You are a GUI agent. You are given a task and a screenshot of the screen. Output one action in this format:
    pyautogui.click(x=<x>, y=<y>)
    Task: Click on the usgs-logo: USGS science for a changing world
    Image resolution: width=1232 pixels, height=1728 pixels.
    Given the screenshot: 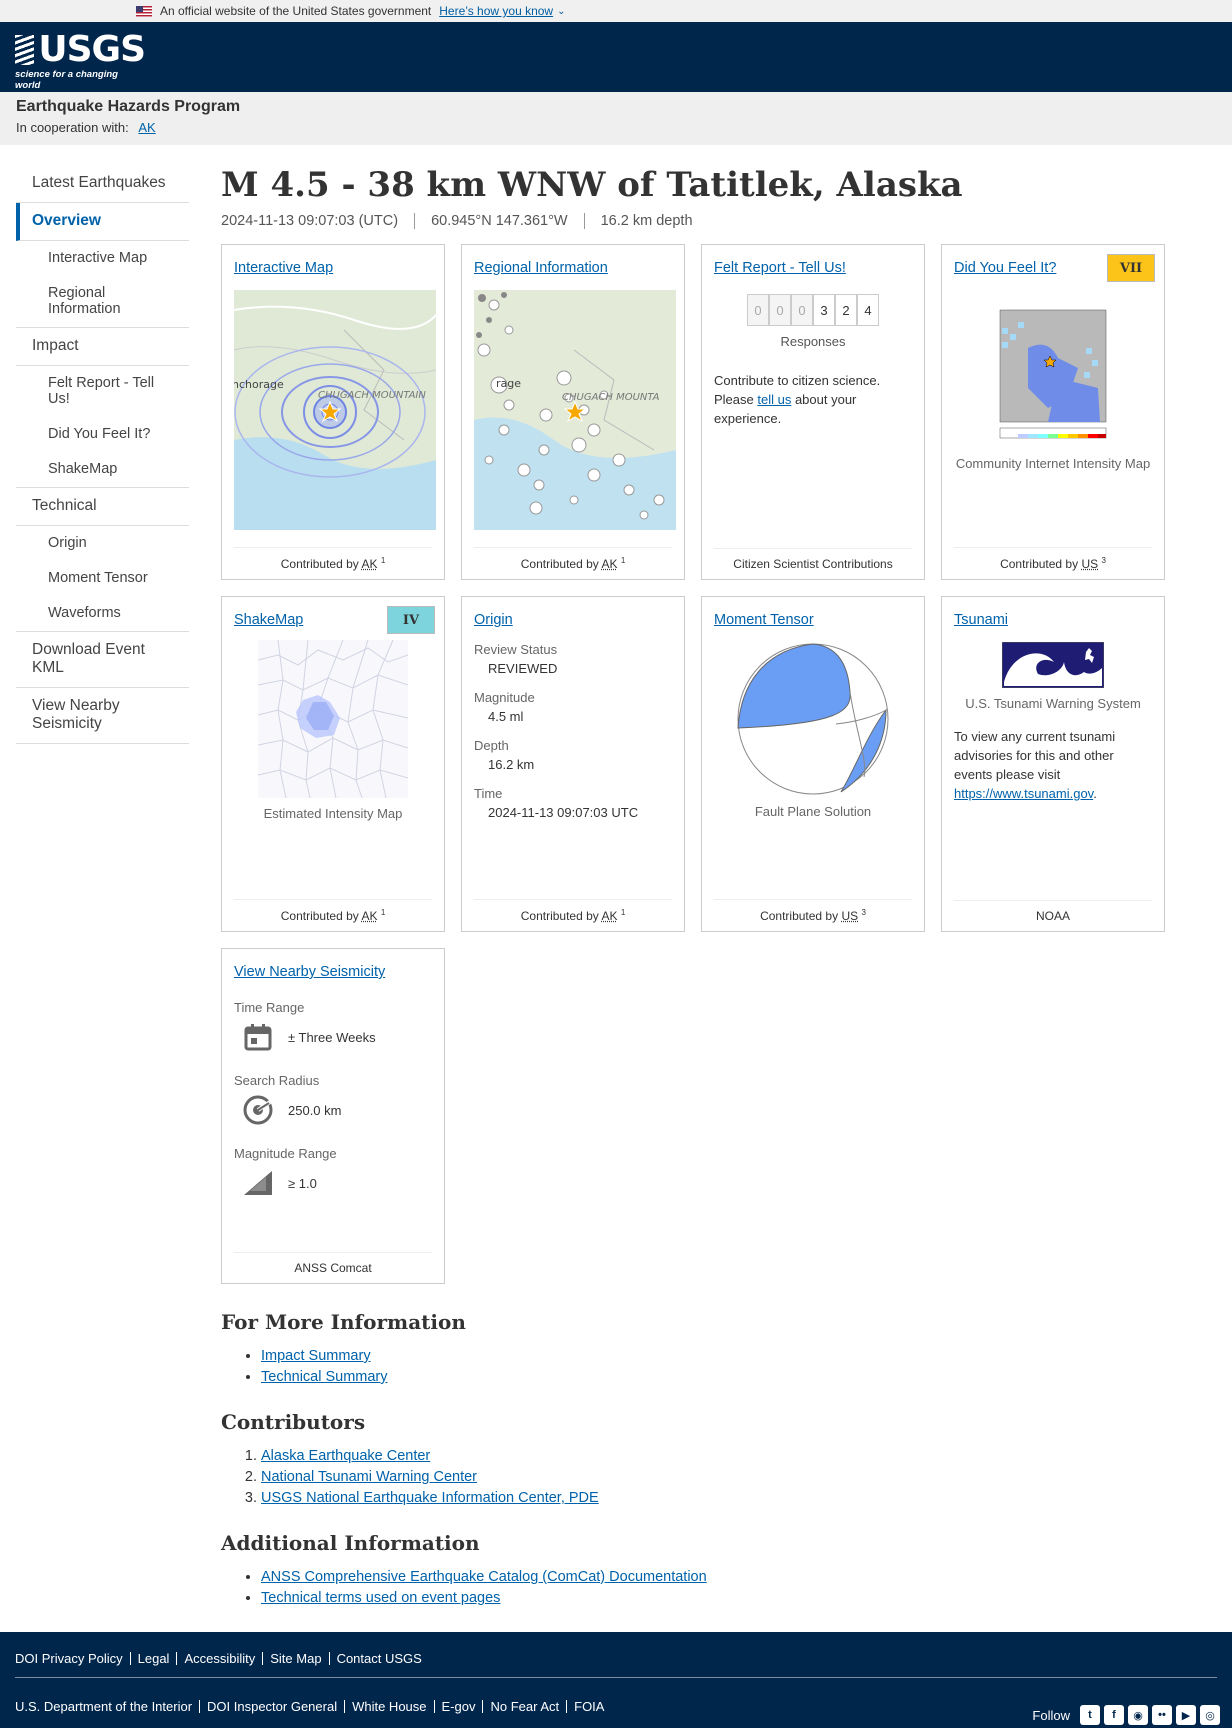 What is the action you would take?
    pyautogui.click(x=80, y=60)
    